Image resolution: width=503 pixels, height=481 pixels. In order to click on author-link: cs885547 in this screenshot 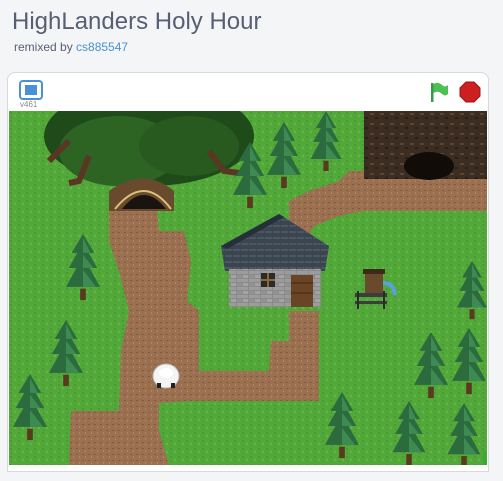, I will do `click(102, 47)`.